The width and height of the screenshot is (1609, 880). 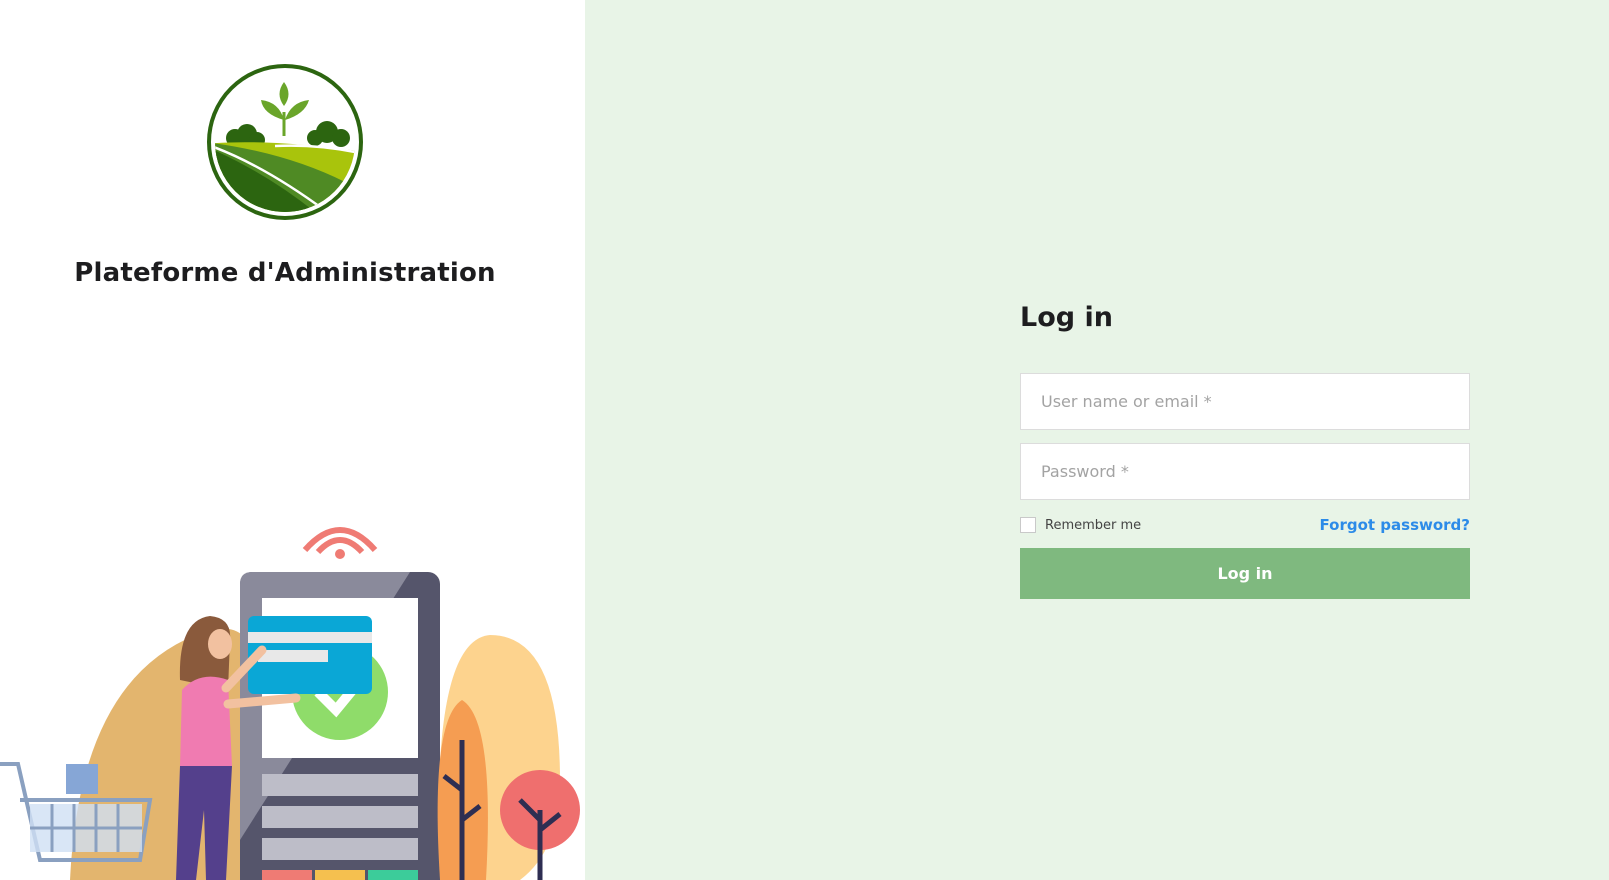 What do you see at coordinates (1066, 317) in the screenshot?
I see `login-title: Log in` at bounding box center [1066, 317].